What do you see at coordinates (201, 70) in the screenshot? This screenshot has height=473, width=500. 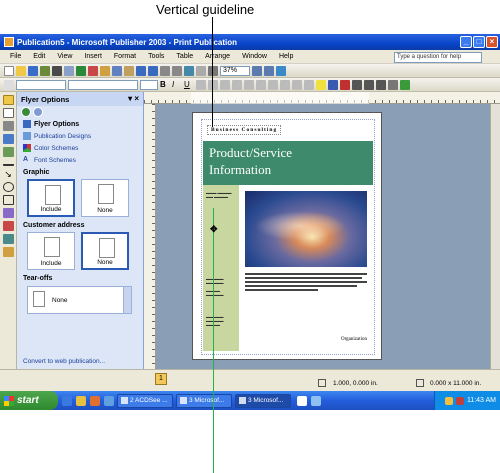 I see `columns-icon` at bounding box center [201, 70].